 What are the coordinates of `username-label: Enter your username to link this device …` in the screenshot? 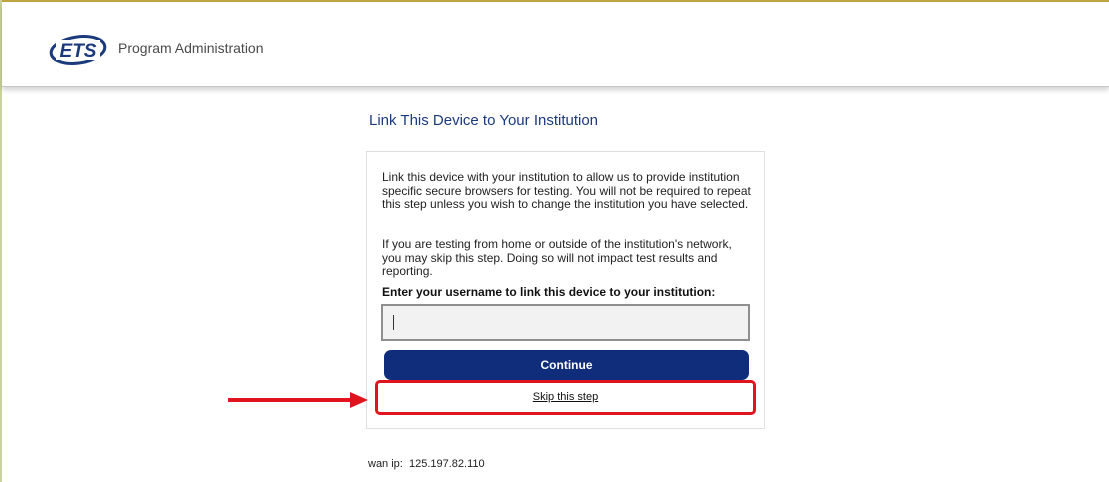 It's located at (549, 292).